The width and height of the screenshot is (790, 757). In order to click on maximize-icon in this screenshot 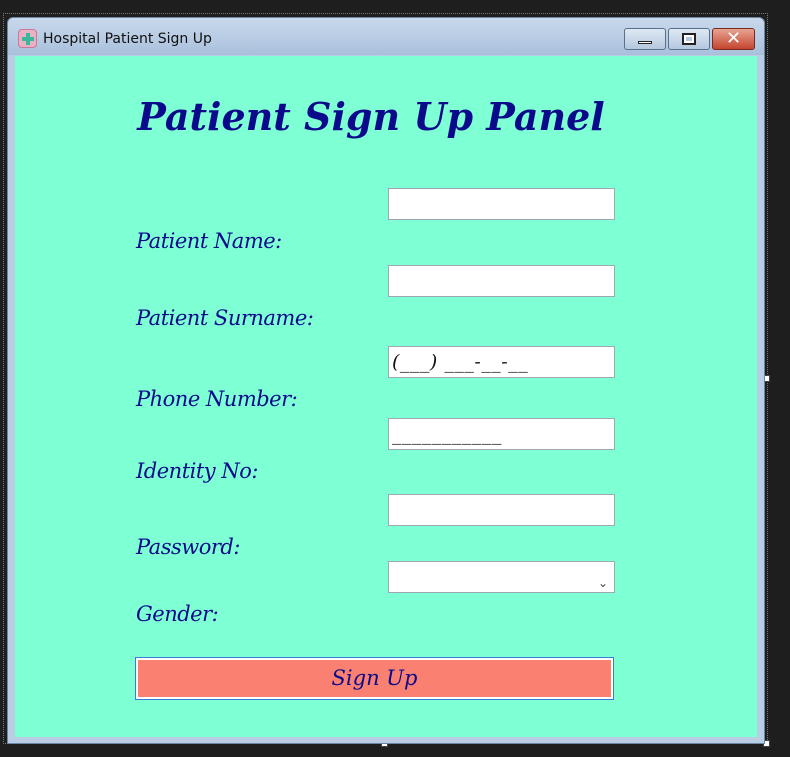, I will do `click(689, 39)`.